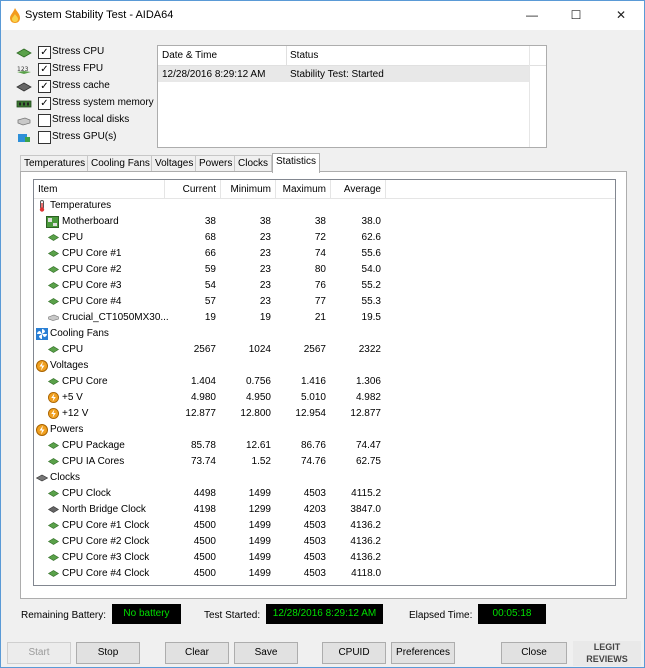  Describe the element at coordinates (174, 163) in the screenshot. I see `tab-voltages: Voltages` at that location.